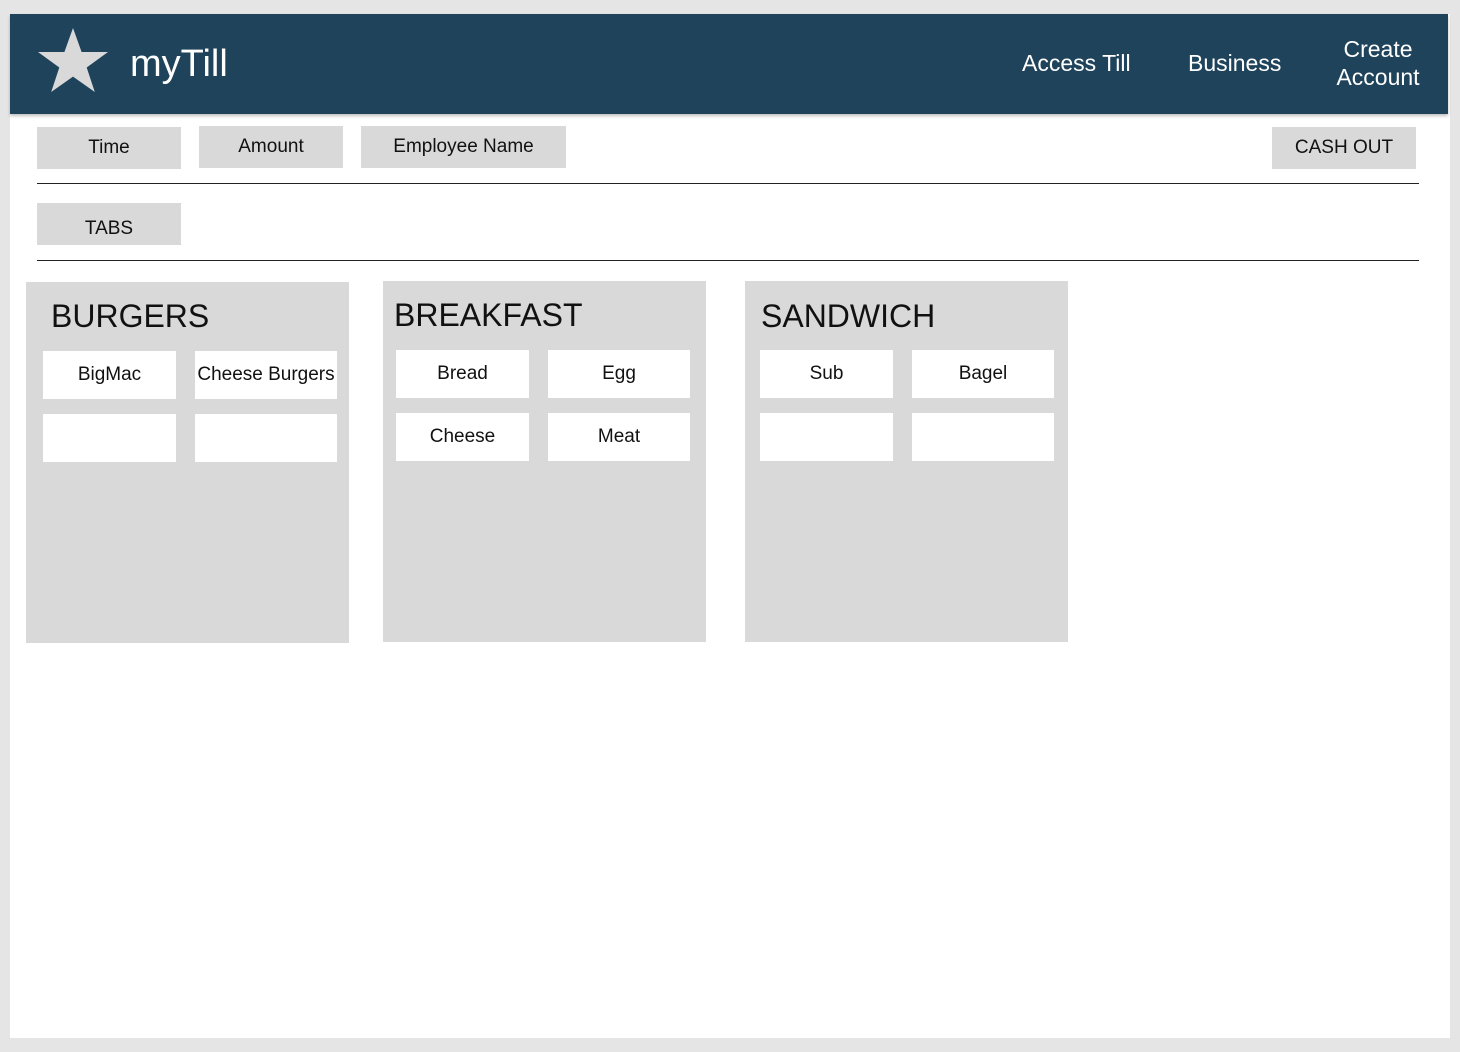 This screenshot has width=1460, height=1052. What do you see at coordinates (266, 375) in the screenshot?
I see `menu-item-button: Cheese Burgers` at bounding box center [266, 375].